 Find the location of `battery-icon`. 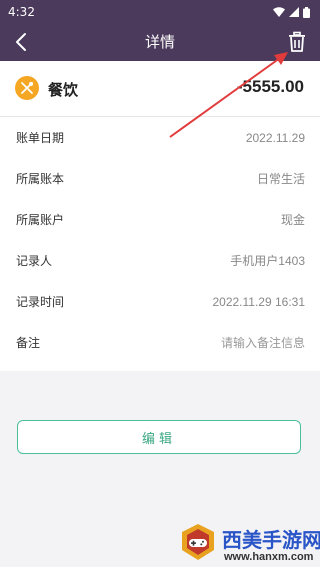

battery-icon is located at coordinates (306, 12).